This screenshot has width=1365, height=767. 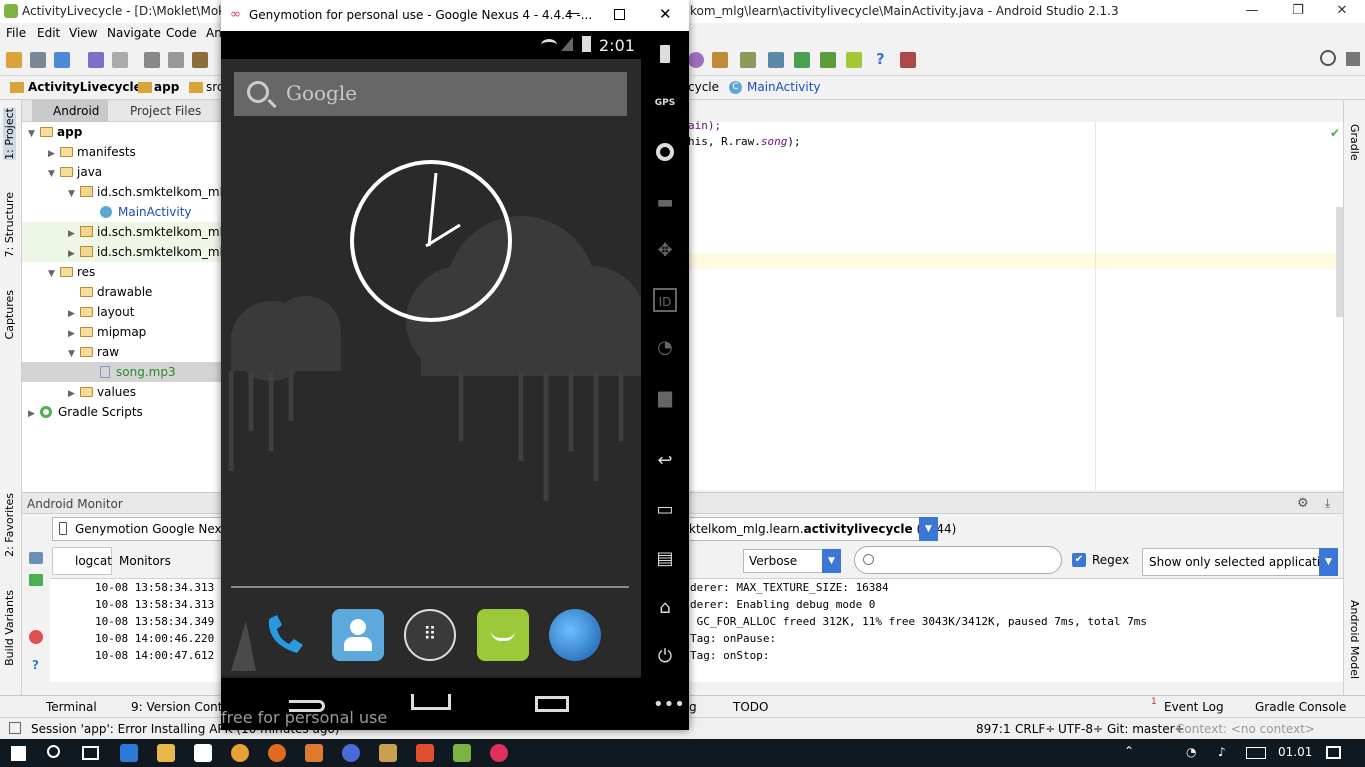 I want to click on favorites-tool-tab: 2: Favorites, so click(x=9, y=525).